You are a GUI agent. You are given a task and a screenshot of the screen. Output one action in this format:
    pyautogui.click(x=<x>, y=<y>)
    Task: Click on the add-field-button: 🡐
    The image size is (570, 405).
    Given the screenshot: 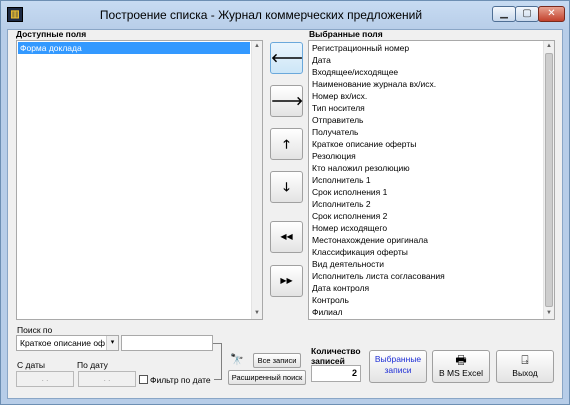 What is the action you would take?
    pyautogui.click(x=286, y=58)
    